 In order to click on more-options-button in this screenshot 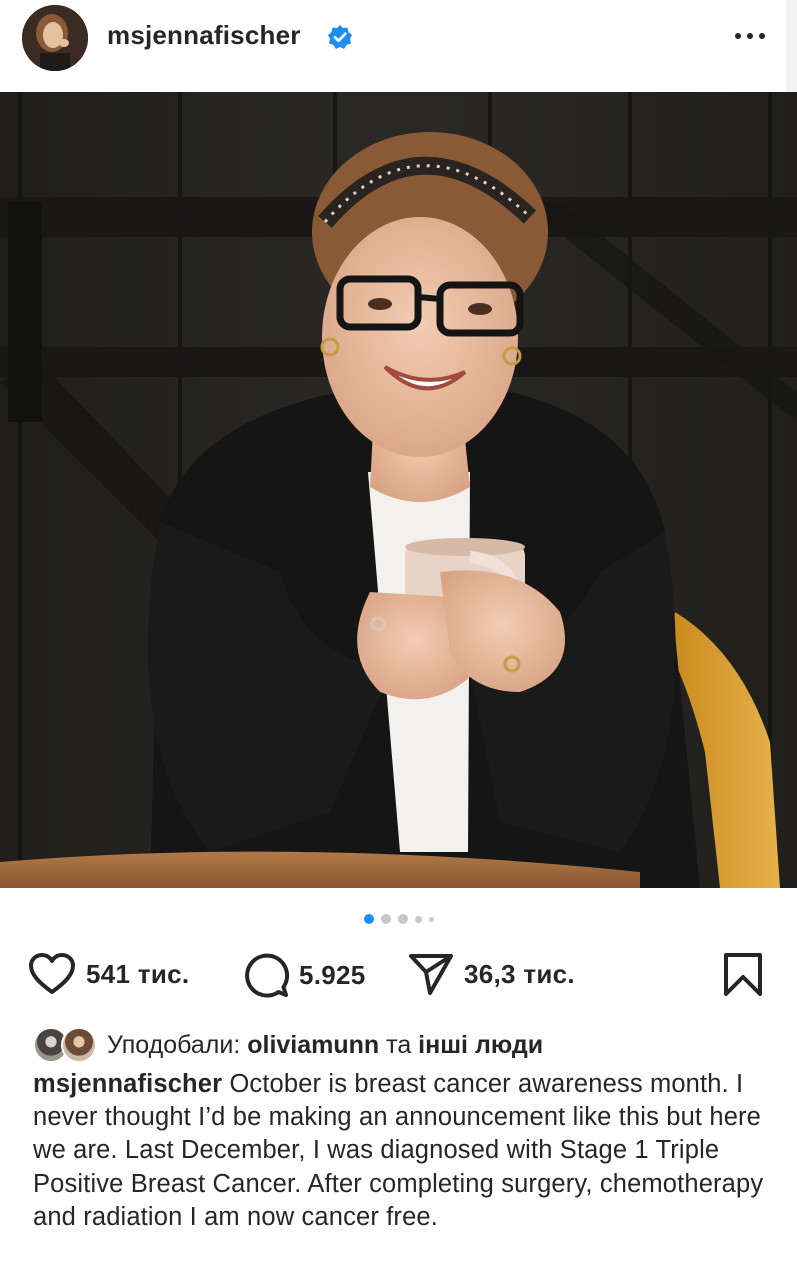, I will do `click(750, 36)`.